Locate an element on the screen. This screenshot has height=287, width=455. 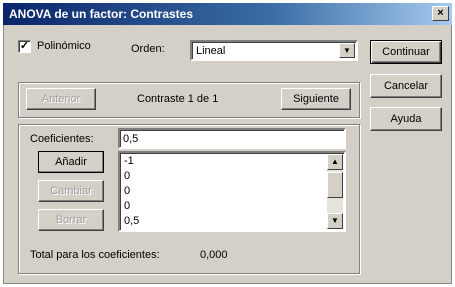
coefficients-label: Coeficientes: is located at coordinates (62, 139).